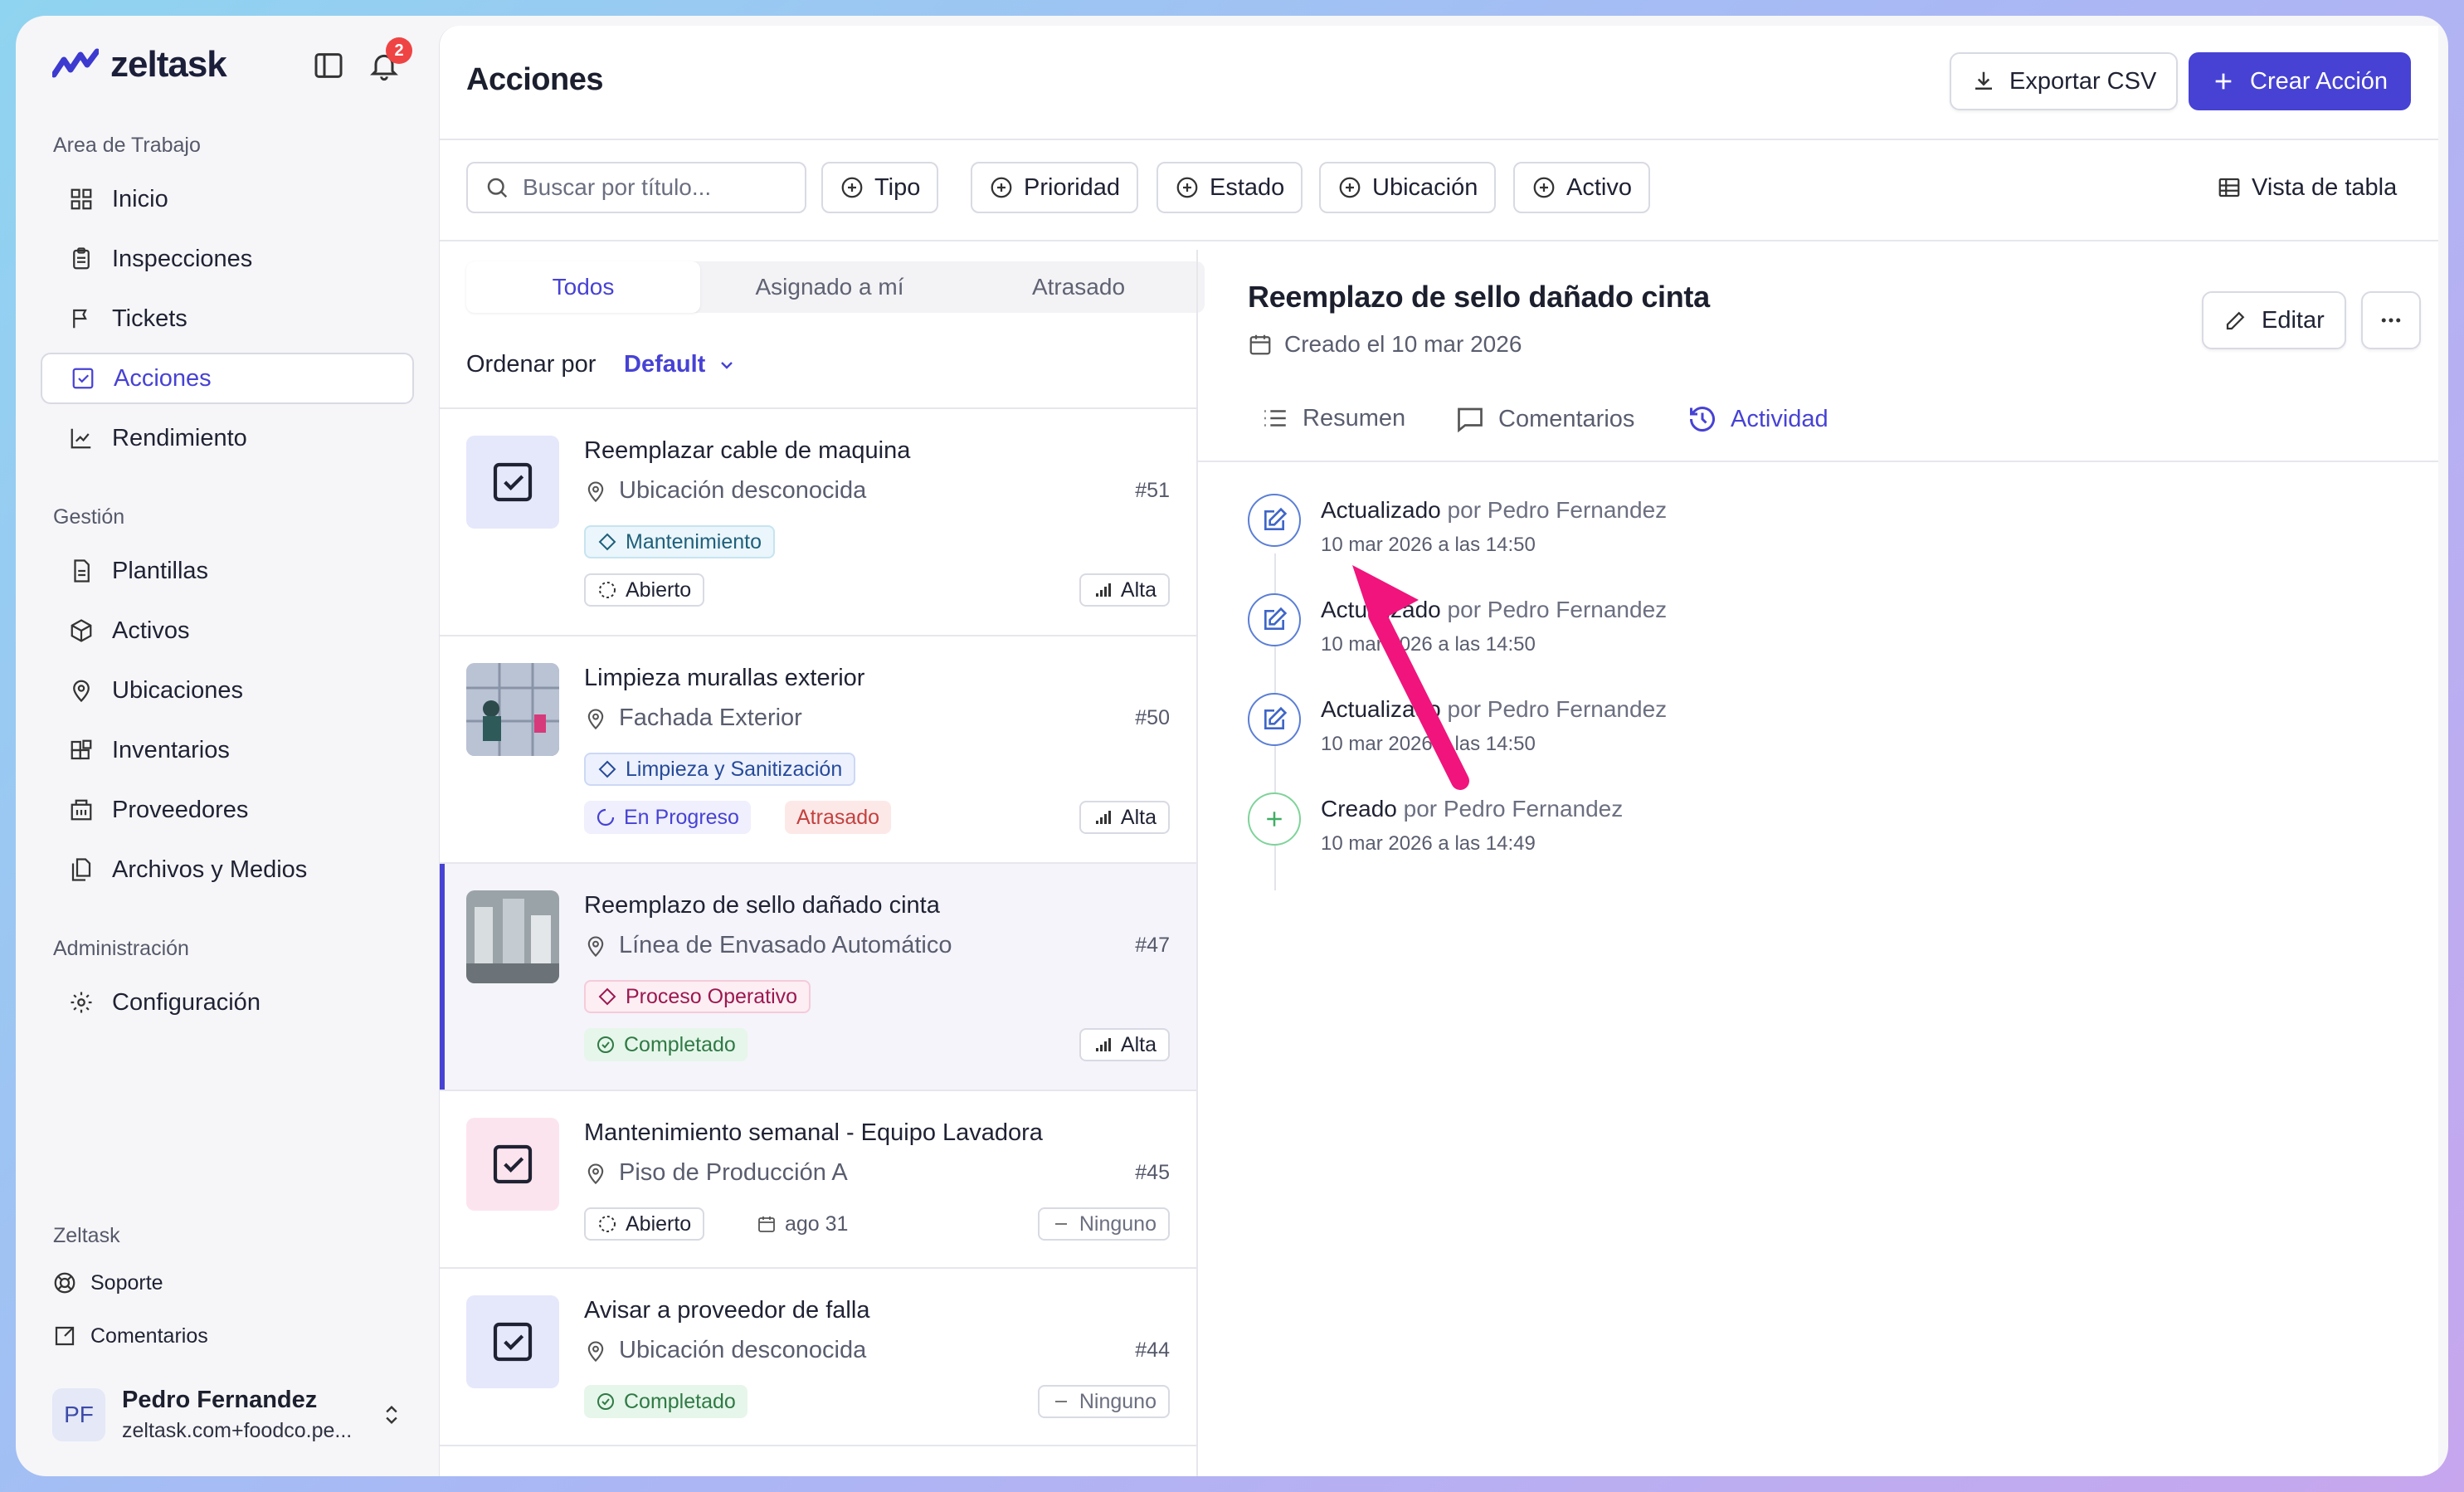 This screenshot has width=2464, height=1492. What do you see at coordinates (227, 869) in the screenshot?
I see `sidebar-item-archivos: Archivos y Medios` at bounding box center [227, 869].